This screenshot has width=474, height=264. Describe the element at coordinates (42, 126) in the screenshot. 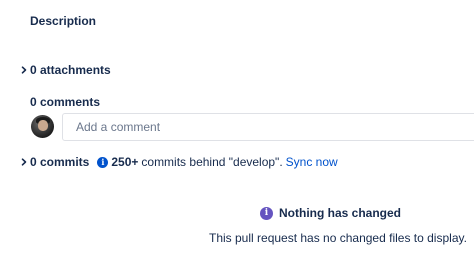

I see `avatar` at that location.